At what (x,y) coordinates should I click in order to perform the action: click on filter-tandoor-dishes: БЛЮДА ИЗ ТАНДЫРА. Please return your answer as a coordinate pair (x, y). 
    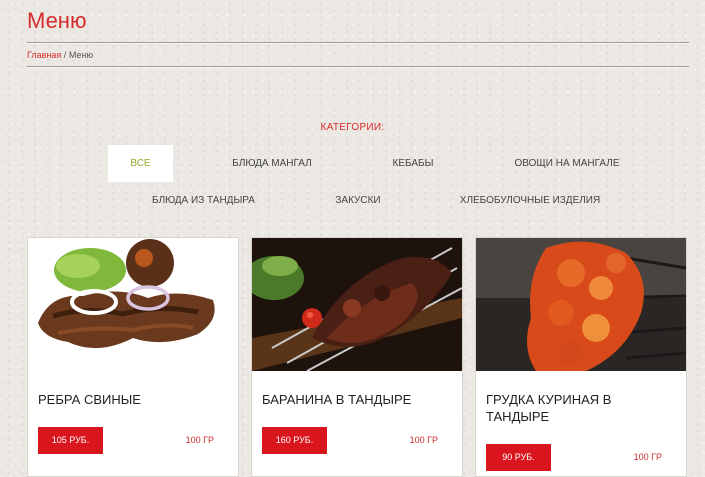
    Looking at the image, I should click on (203, 200).